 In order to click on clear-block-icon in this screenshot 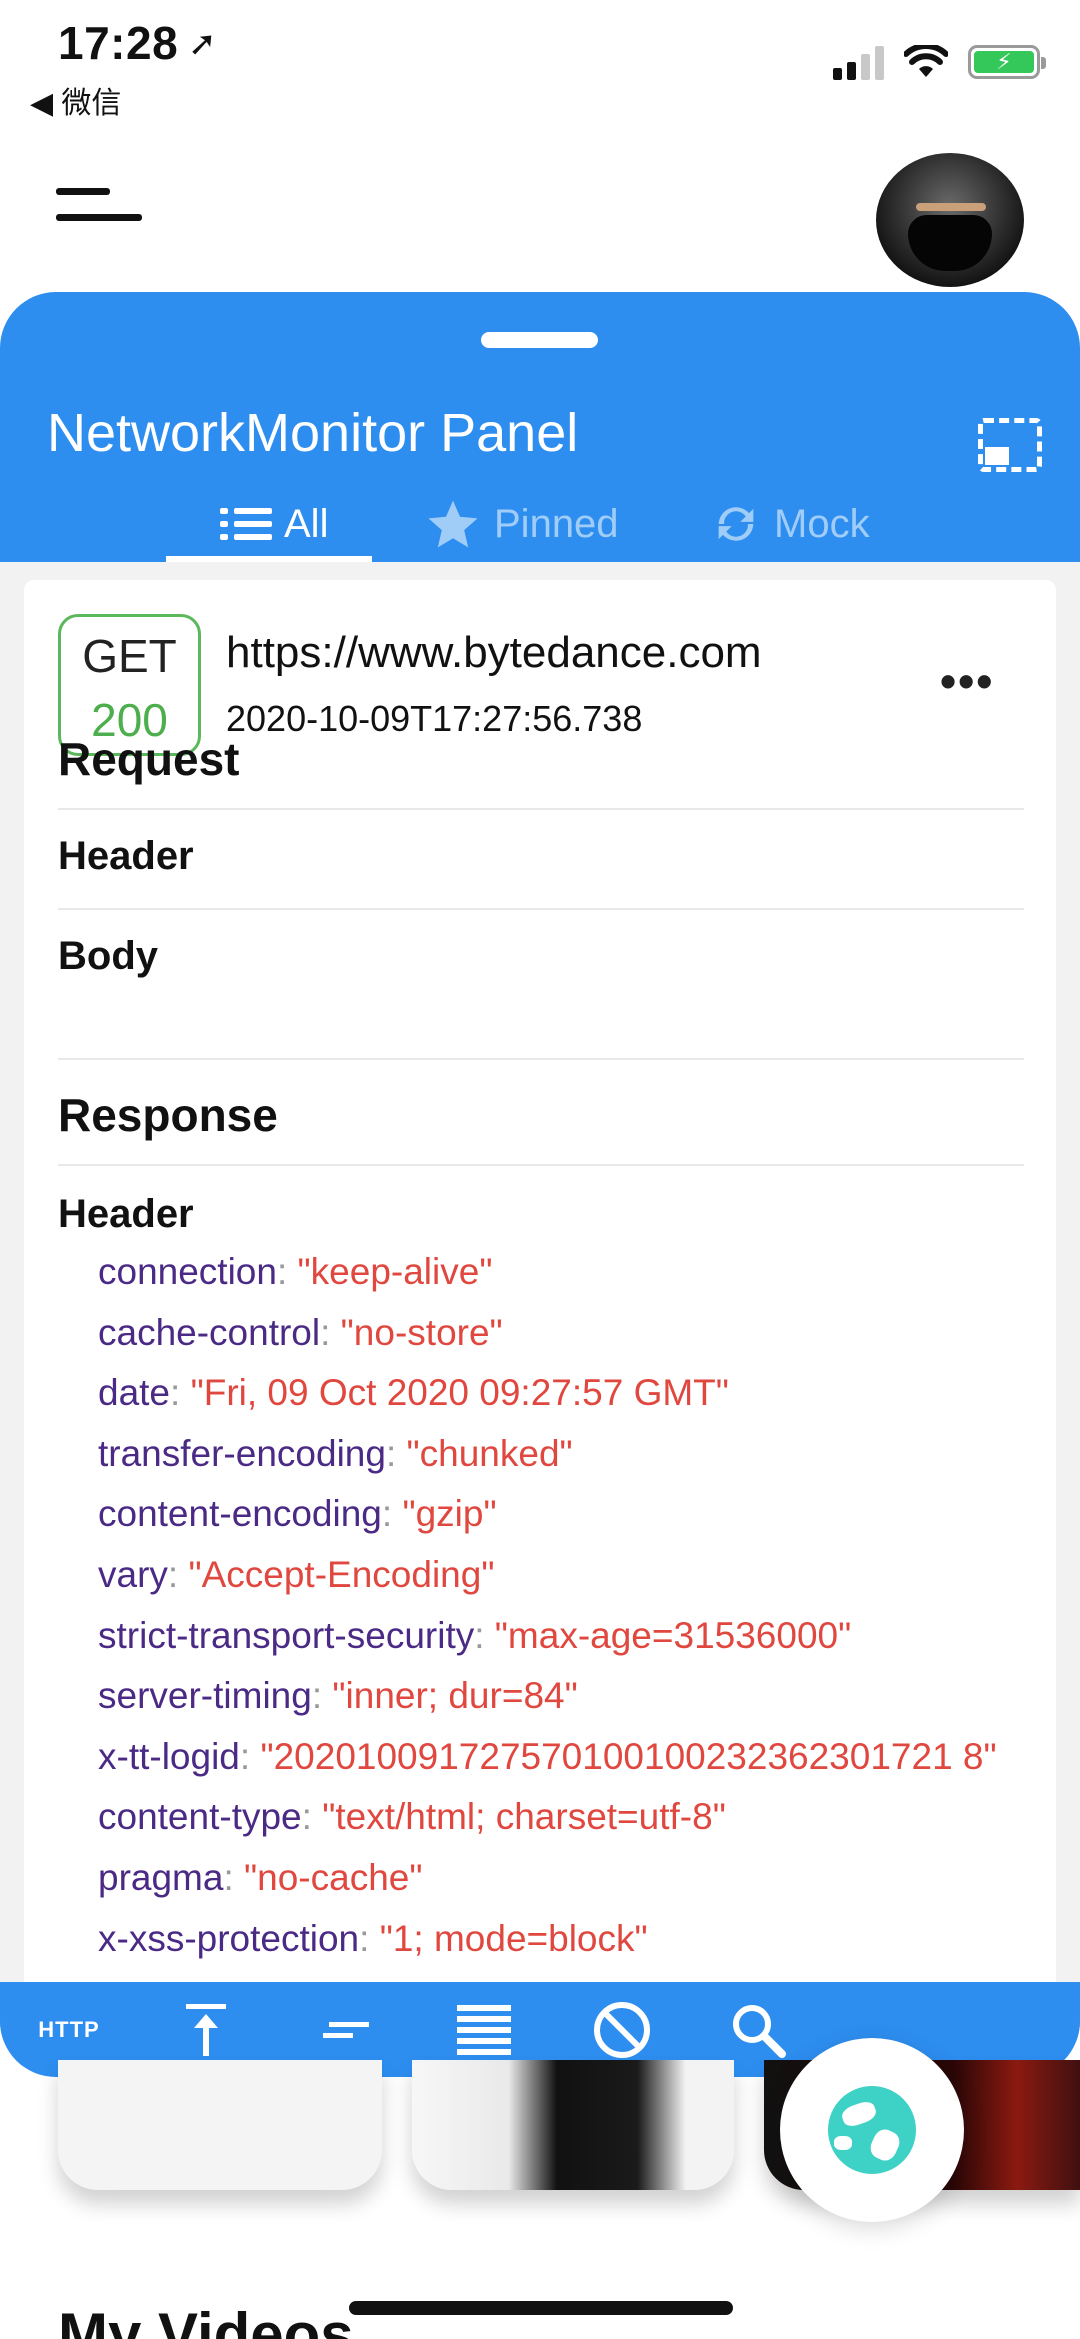, I will do `click(622, 2030)`.